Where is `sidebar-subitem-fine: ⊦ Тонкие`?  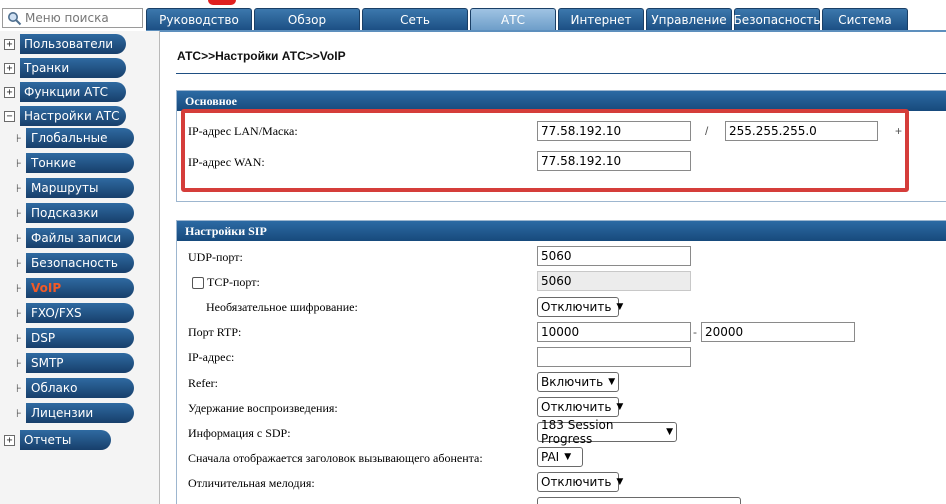 sidebar-subitem-fine: ⊦ Тонкие is located at coordinates (67, 163).